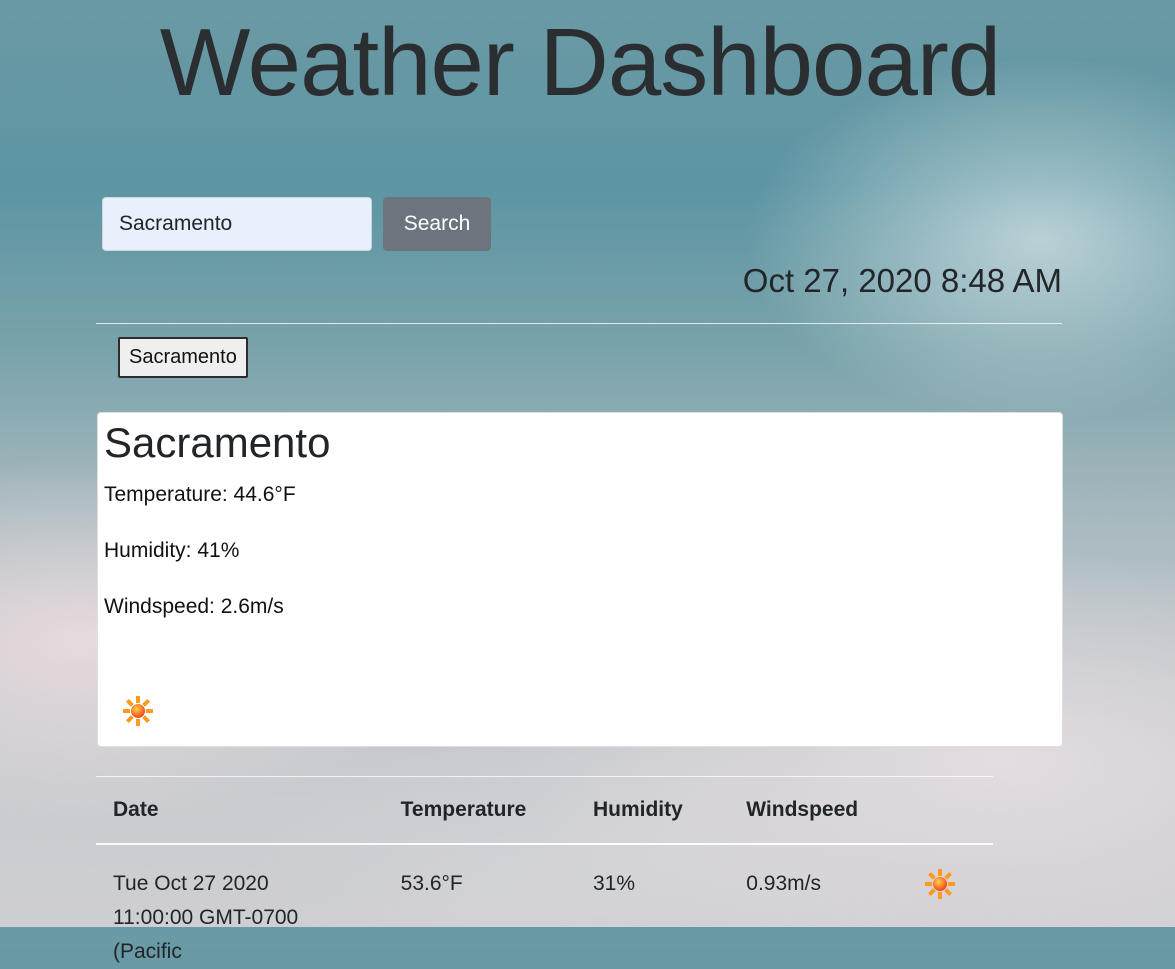 Image resolution: width=1175 pixels, height=969 pixels. I want to click on search-input, so click(237, 224).